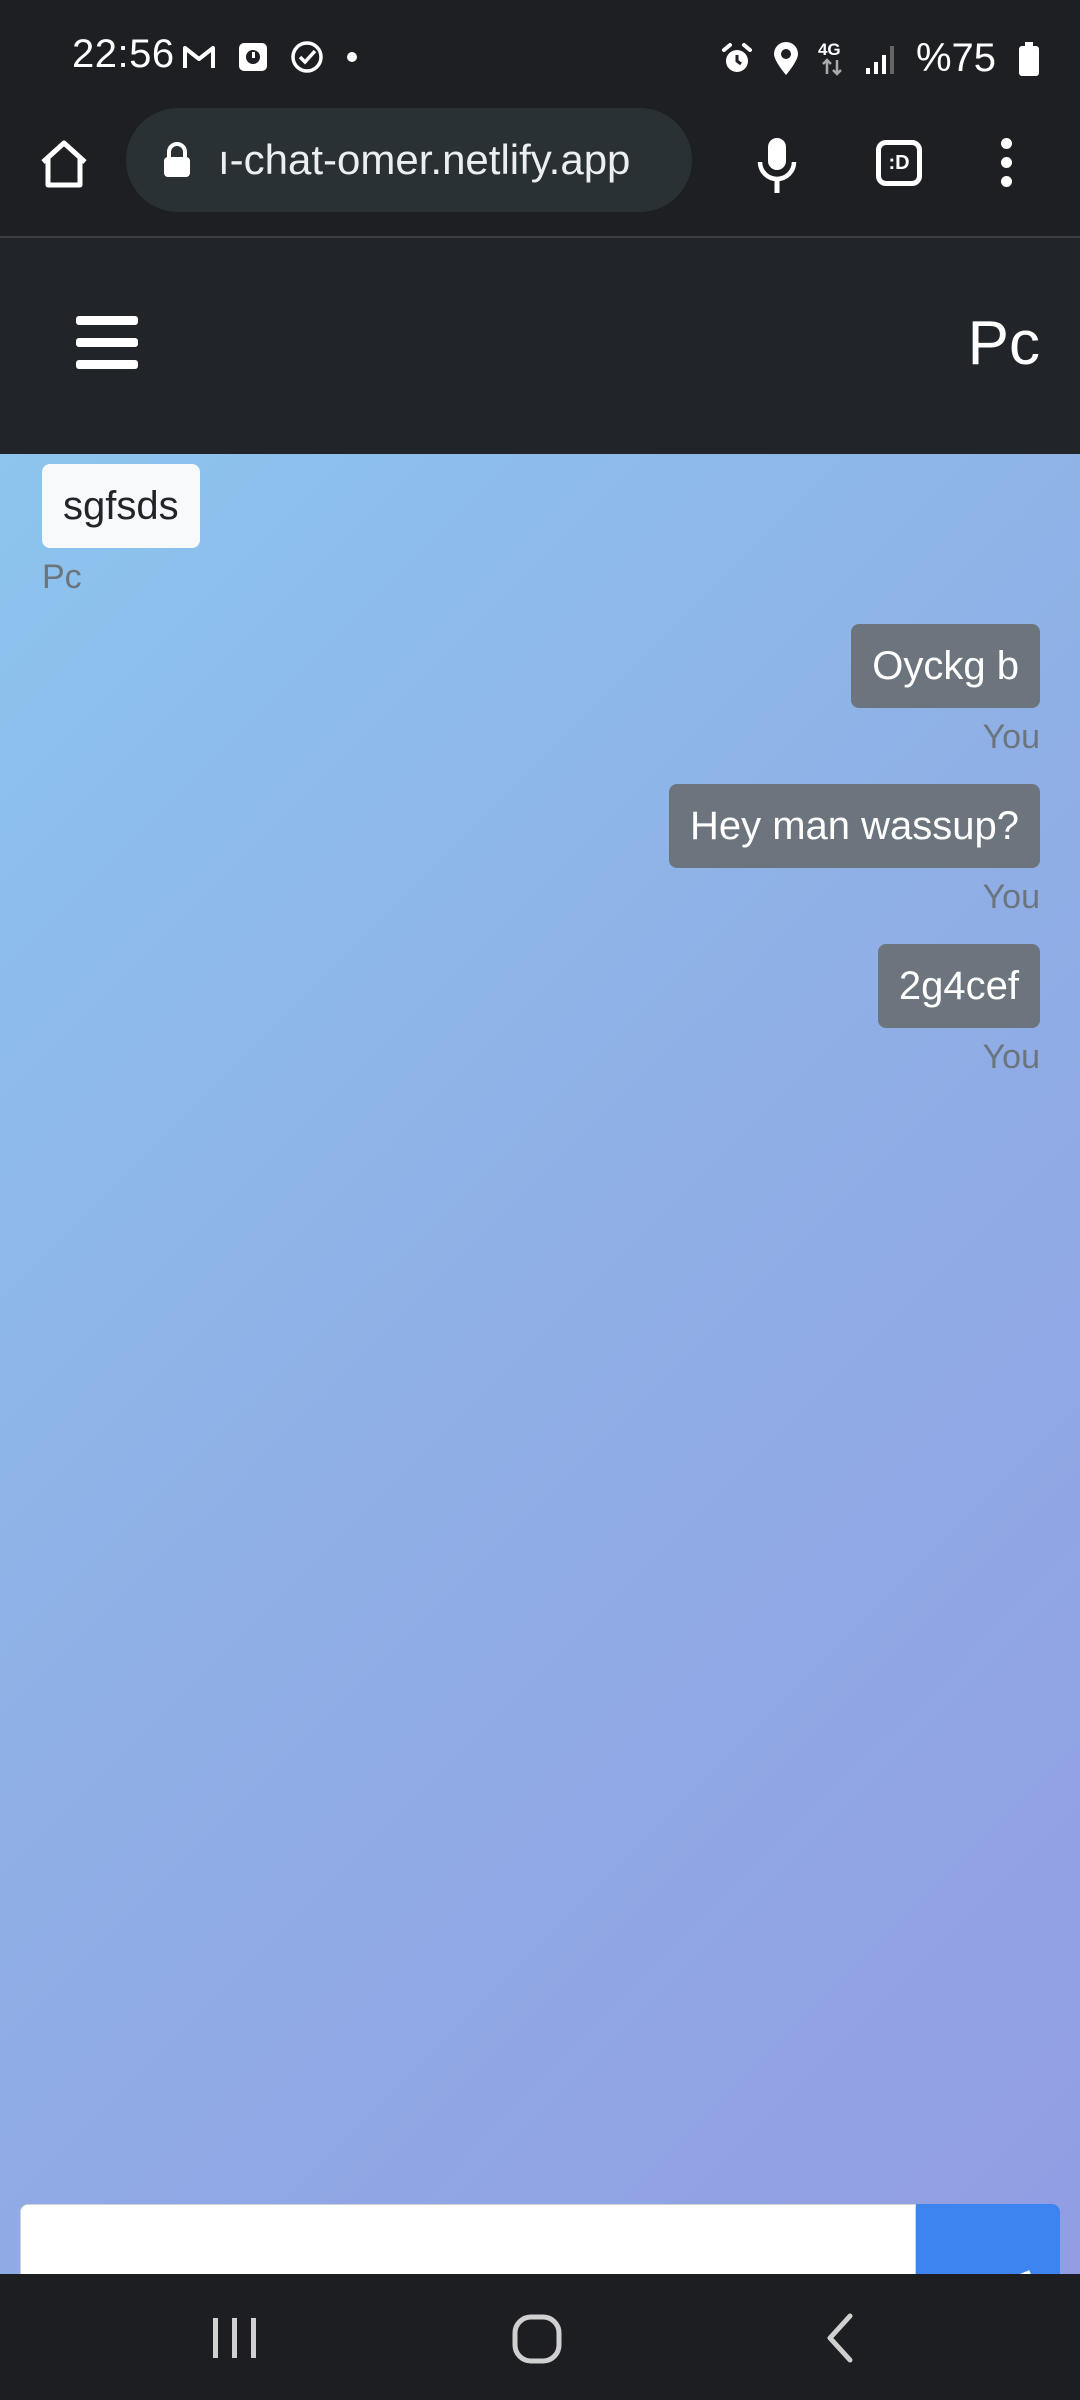 This screenshot has height=2400, width=1080. I want to click on lock-icon, so click(177, 159).